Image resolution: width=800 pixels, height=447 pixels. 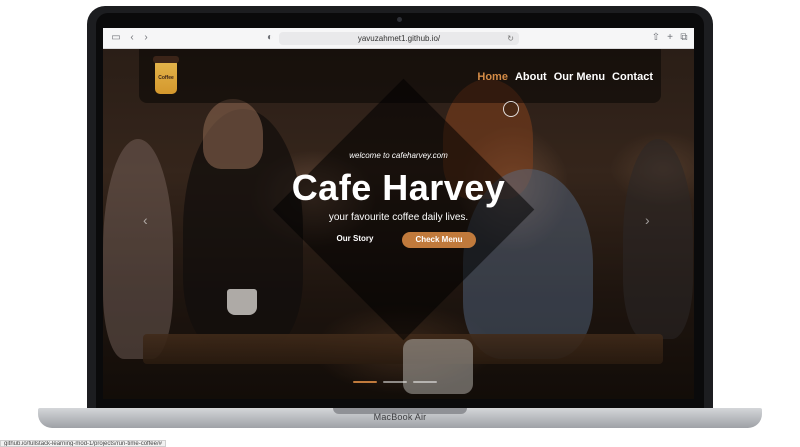 What do you see at coordinates (670, 38) in the screenshot?
I see `new-tab-icon: +` at bounding box center [670, 38].